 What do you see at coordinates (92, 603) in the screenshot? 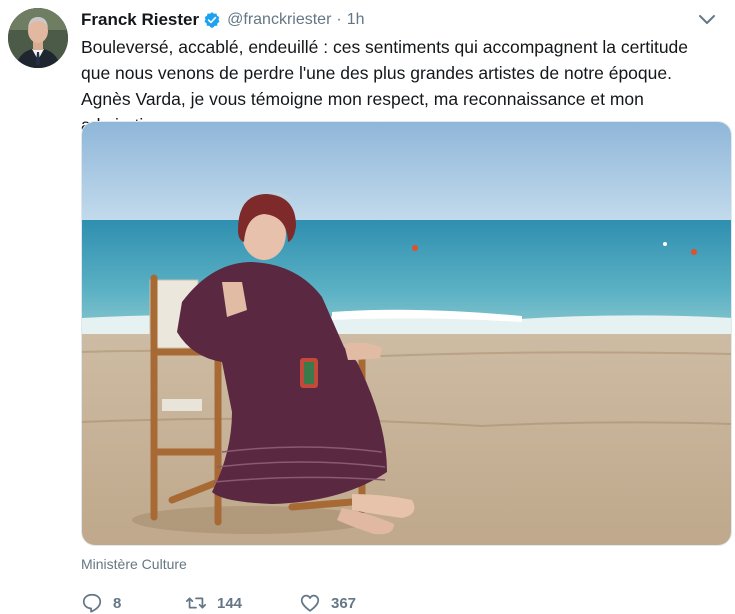
I see `reply-icon` at bounding box center [92, 603].